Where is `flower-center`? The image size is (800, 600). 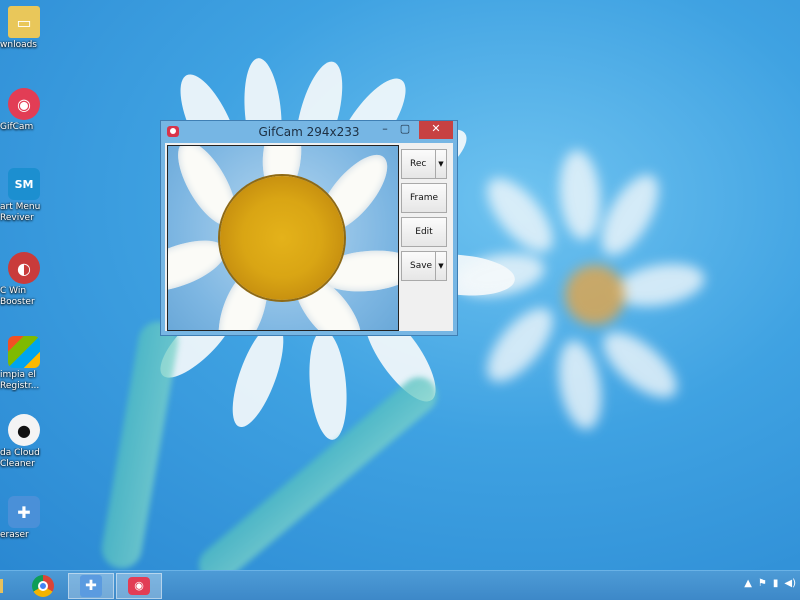 flower-center is located at coordinates (282, 238).